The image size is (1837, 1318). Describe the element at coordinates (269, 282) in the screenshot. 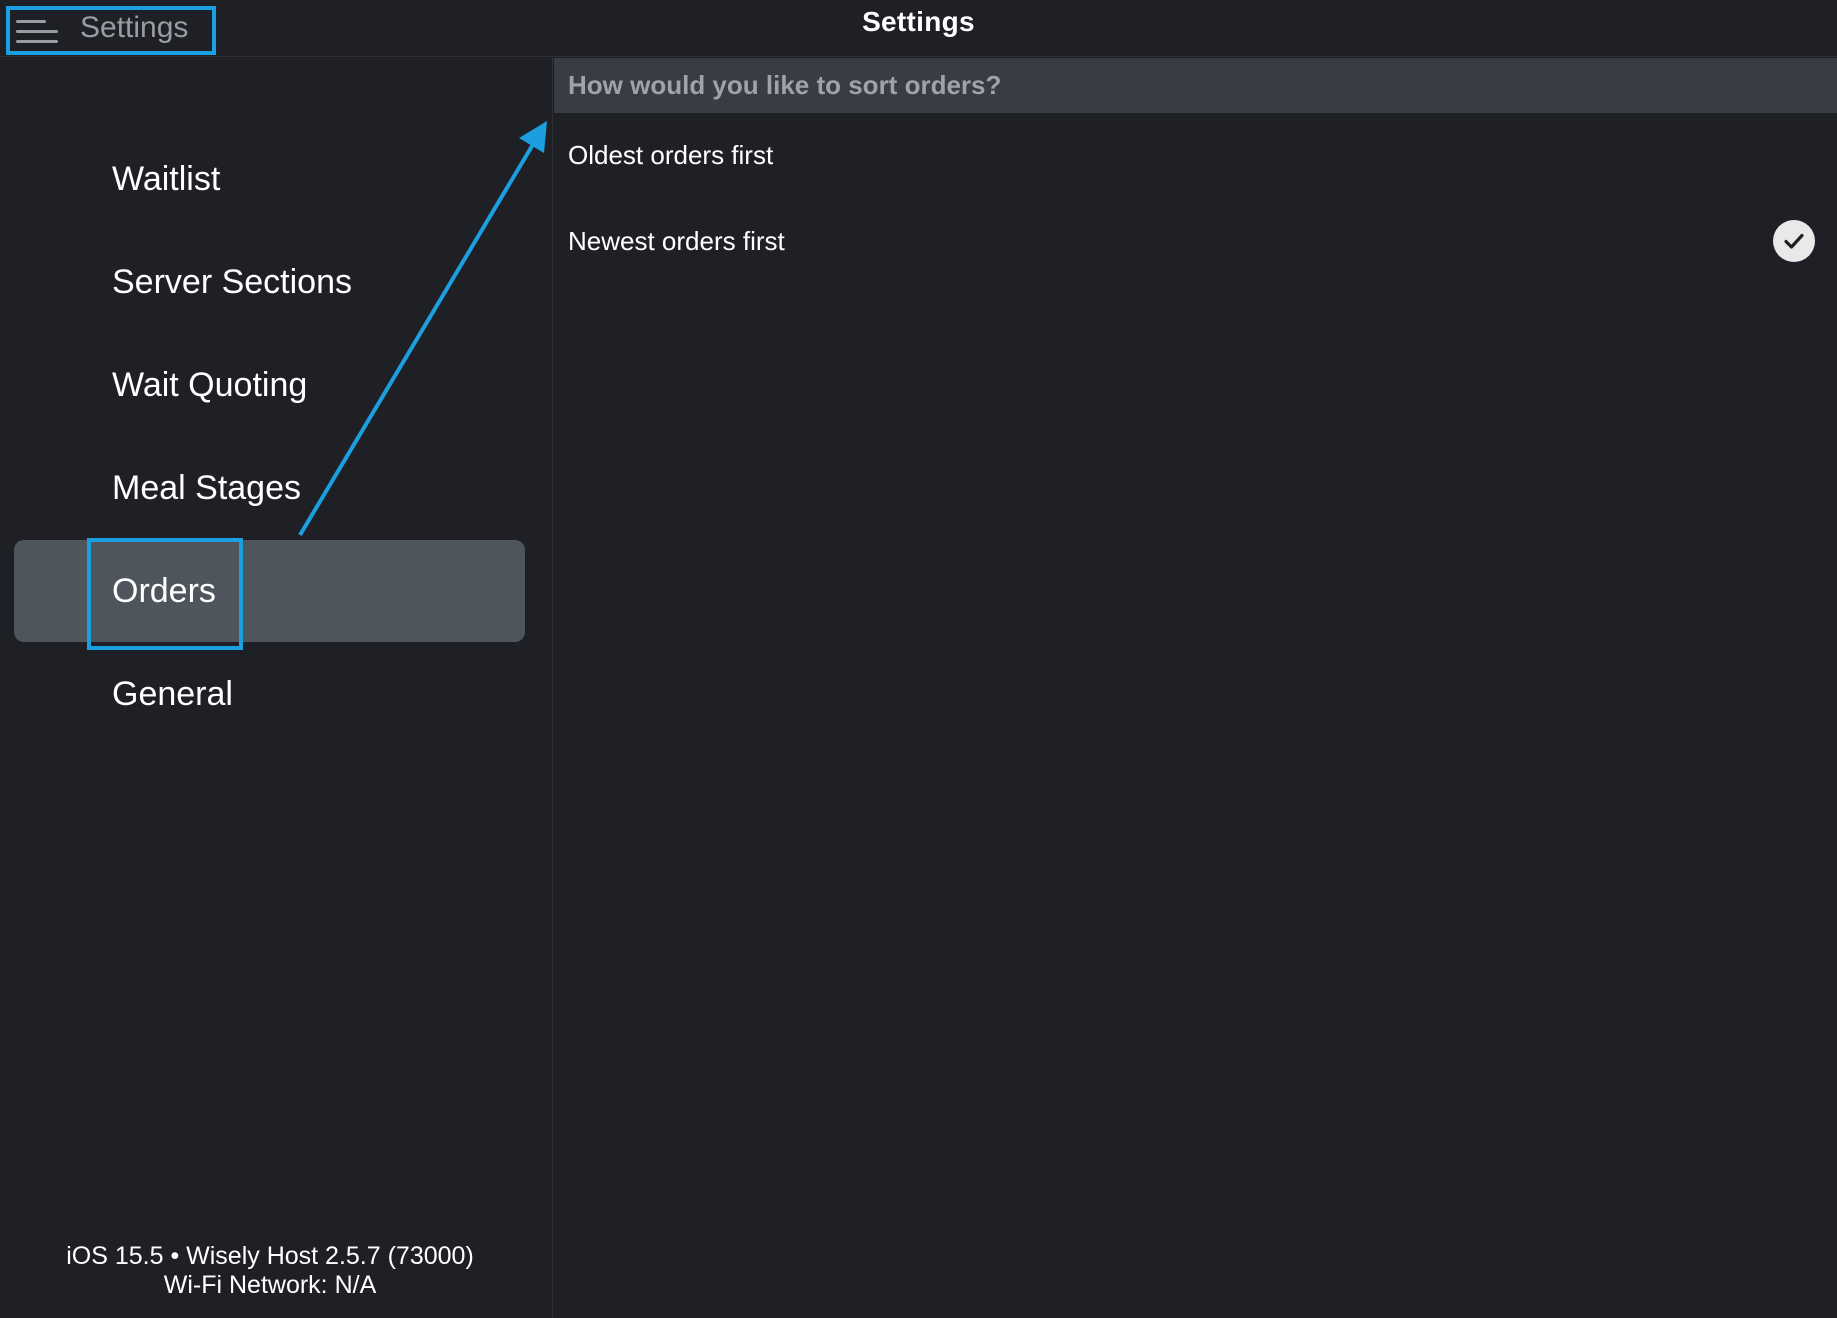

I see `sidebar-item-server-sections: Server Sections` at that location.